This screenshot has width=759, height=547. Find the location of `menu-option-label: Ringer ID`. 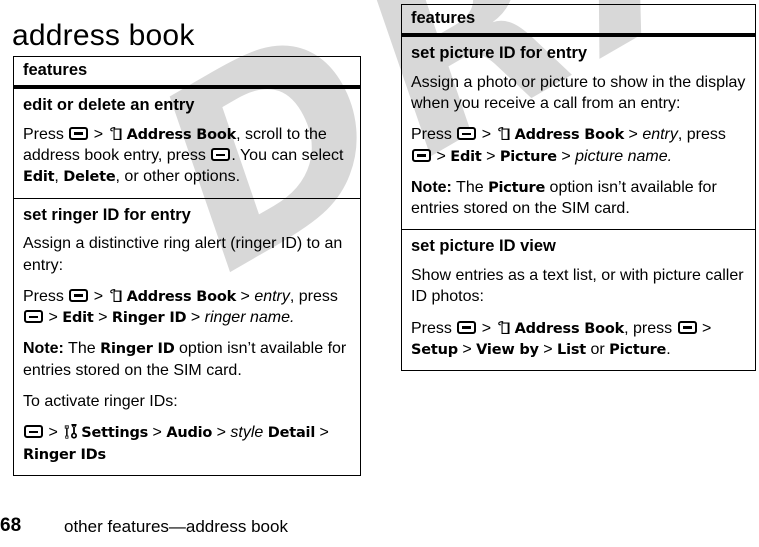

menu-option-label: Ringer ID is located at coordinates (149, 318).